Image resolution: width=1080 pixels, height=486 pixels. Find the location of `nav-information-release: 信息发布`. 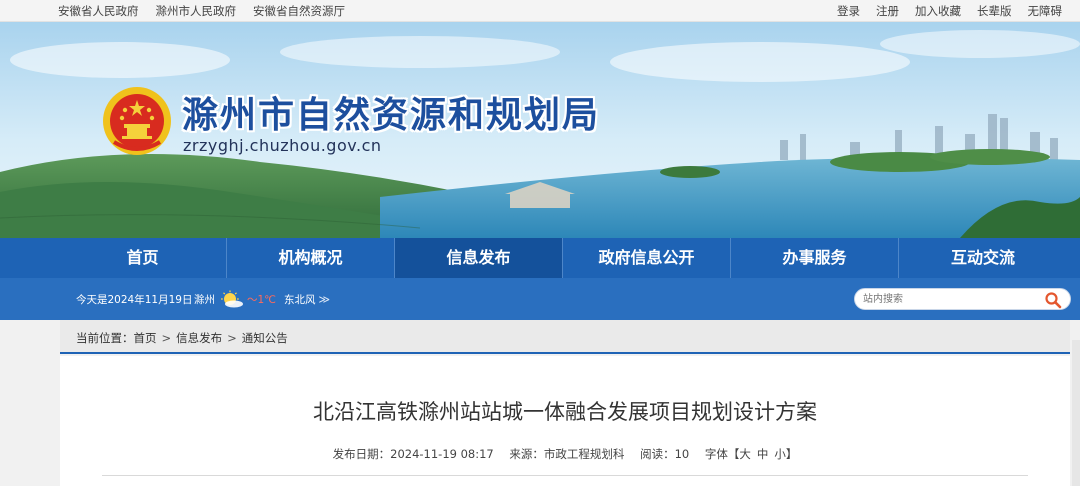

nav-information-release: 信息发布 is located at coordinates (479, 258).